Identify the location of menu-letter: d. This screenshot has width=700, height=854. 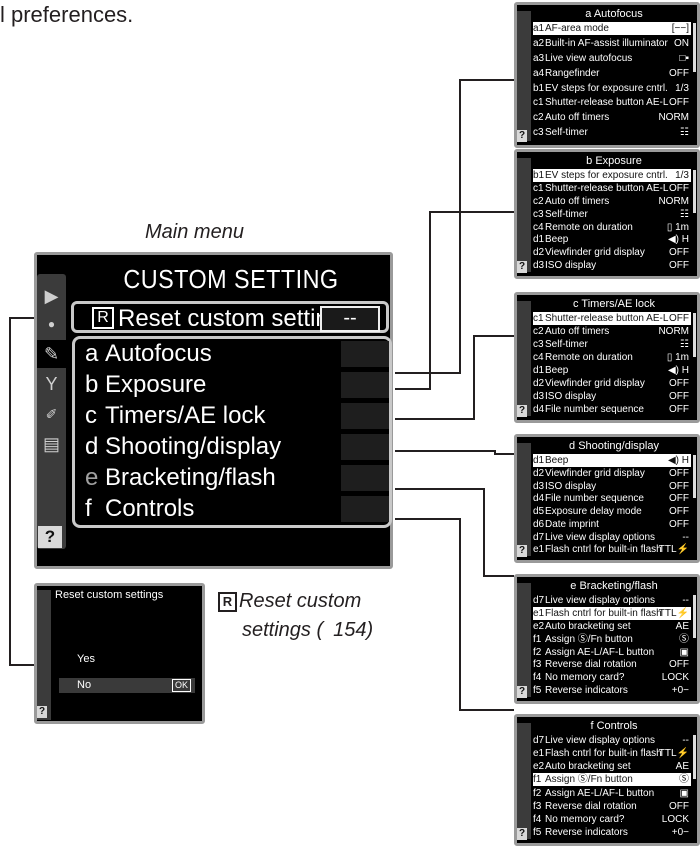
(92, 446).